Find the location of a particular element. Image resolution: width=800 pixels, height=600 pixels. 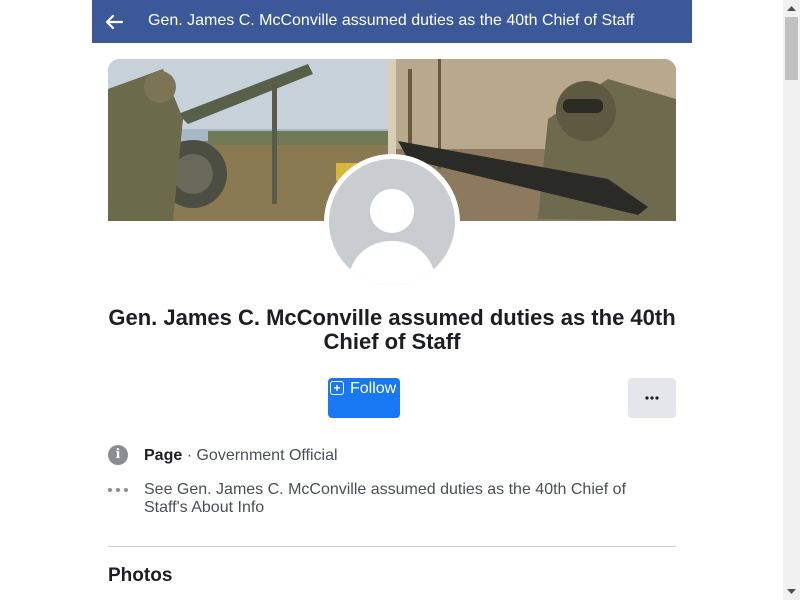

scroll-down-arrow-icon is located at coordinates (791, 591).